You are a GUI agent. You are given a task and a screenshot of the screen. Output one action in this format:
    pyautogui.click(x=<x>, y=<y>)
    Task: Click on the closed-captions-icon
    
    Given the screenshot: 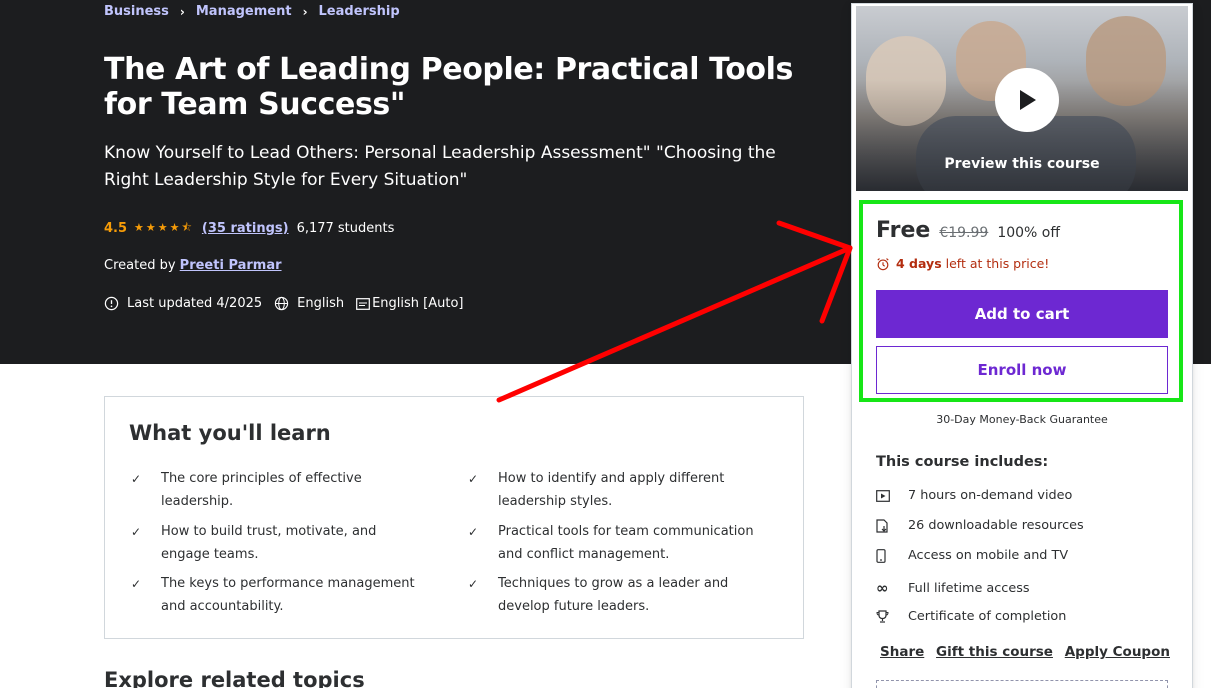 What is the action you would take?
    pyautogui.click(x=363, y=303)
    